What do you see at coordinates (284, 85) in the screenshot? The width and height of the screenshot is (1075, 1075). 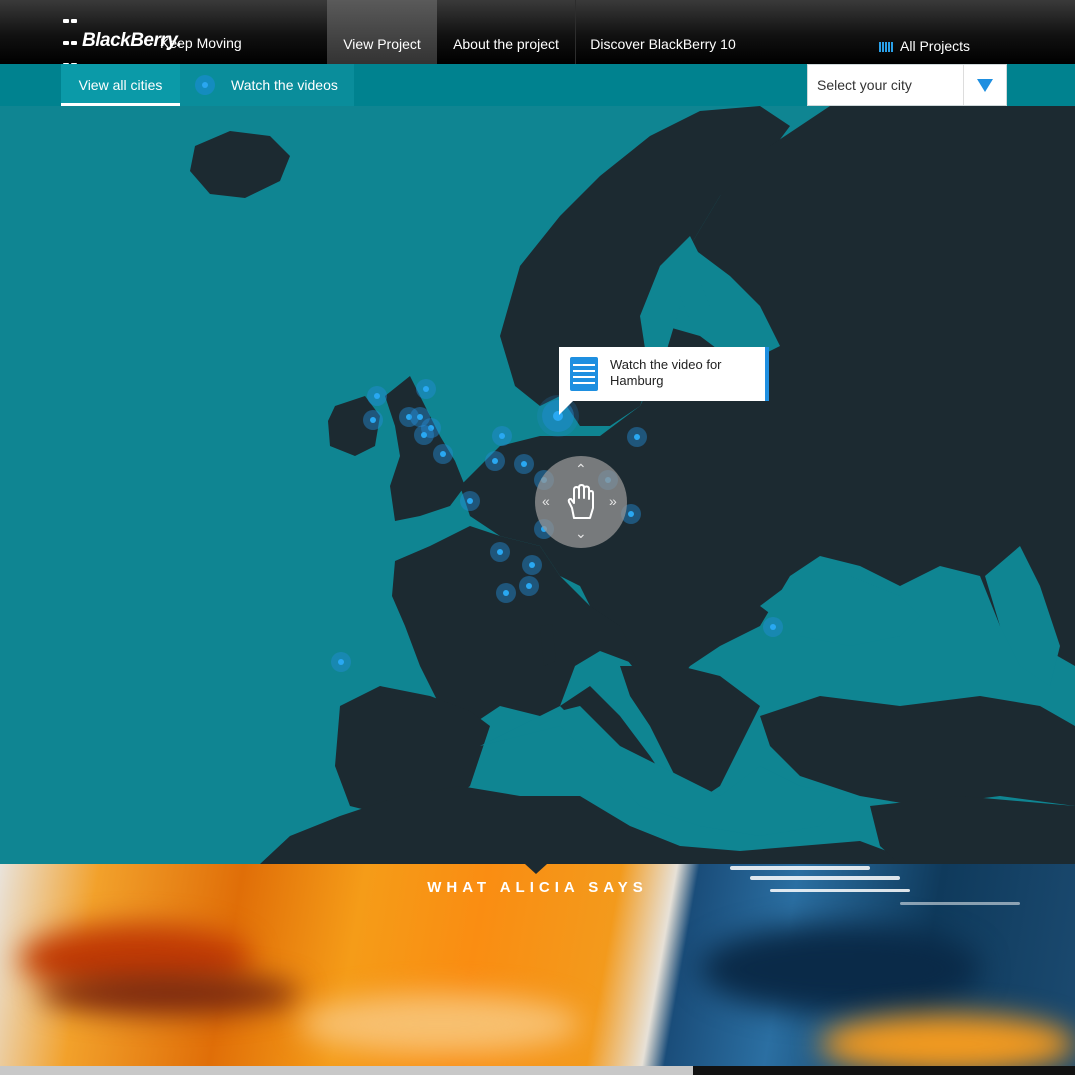 I see `tab-watch-the-videos-label: Watch the videos` at bounding box center [284, 85].